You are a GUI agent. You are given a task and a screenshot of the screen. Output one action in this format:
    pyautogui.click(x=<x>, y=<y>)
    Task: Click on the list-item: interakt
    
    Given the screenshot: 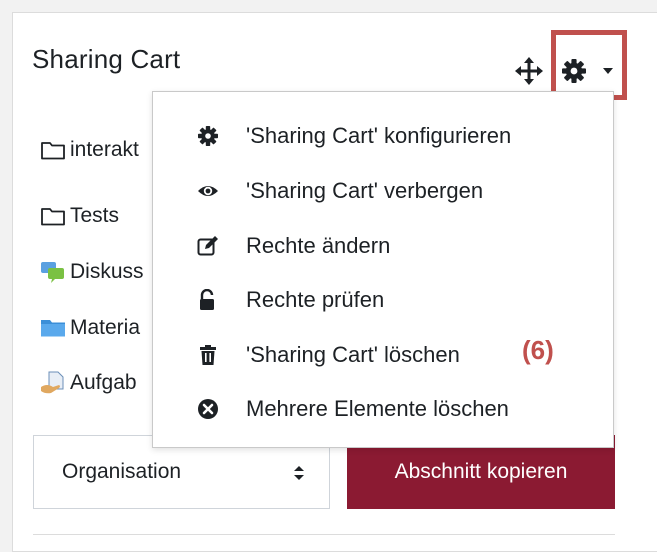 What is the action you would take?
    pyautogui.click(x=101, y=150)
    